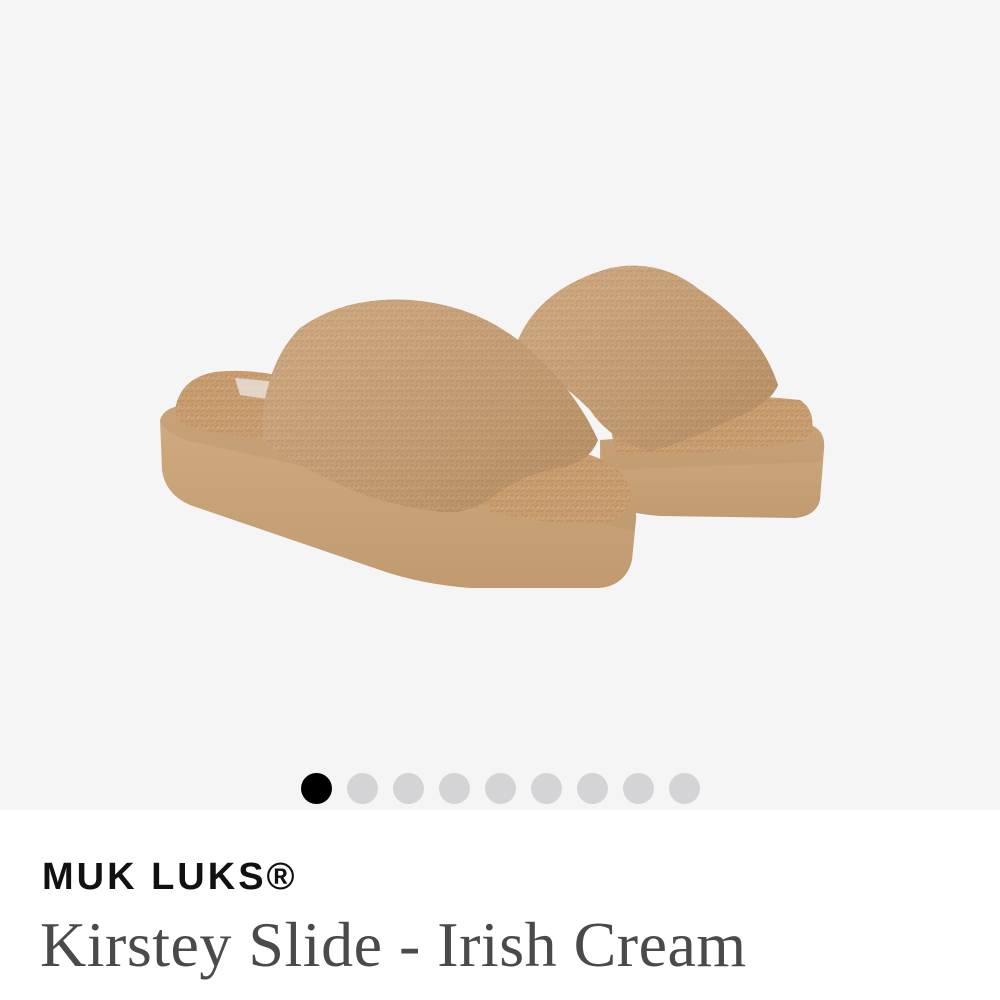 This screenshot has height=1000, width=1000. Describe the element at coordinates (393, 944) in the screenshot. I see `product-title: Kirstey Slide - Irish Cream` at that location.